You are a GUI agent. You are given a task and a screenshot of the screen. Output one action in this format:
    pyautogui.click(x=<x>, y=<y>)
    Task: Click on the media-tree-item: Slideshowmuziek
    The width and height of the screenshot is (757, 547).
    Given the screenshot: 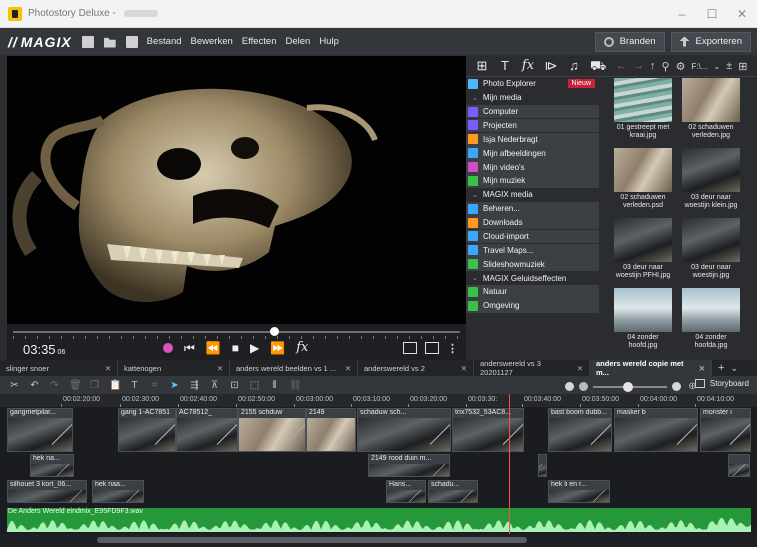 What is the action you would take?
    pyautogui.click(x=532, y=264)
    